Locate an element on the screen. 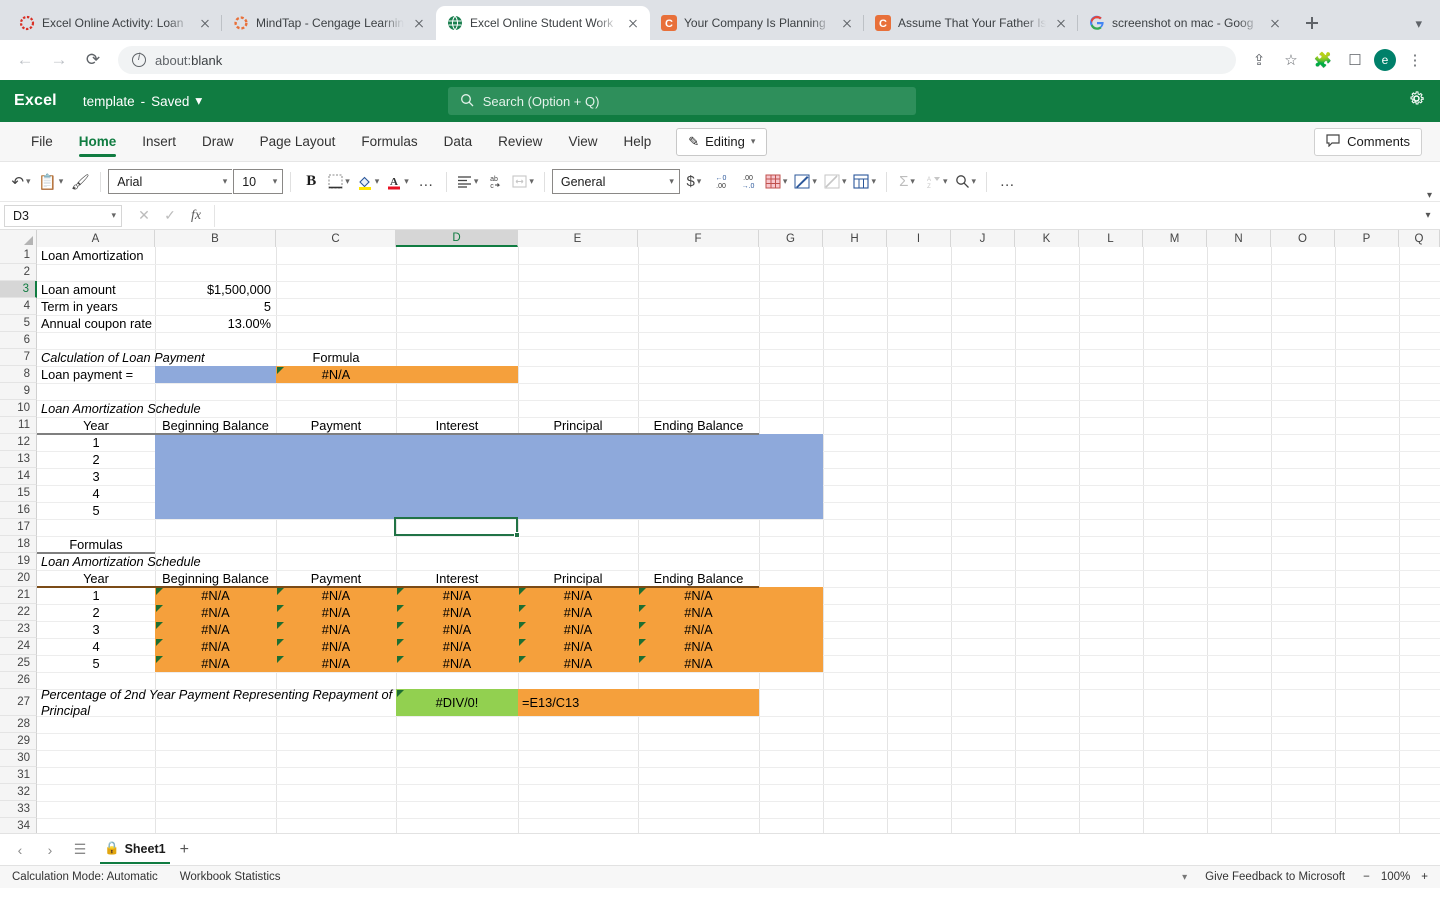  cell-c23: #N/A is located at coordinates (336, 629).